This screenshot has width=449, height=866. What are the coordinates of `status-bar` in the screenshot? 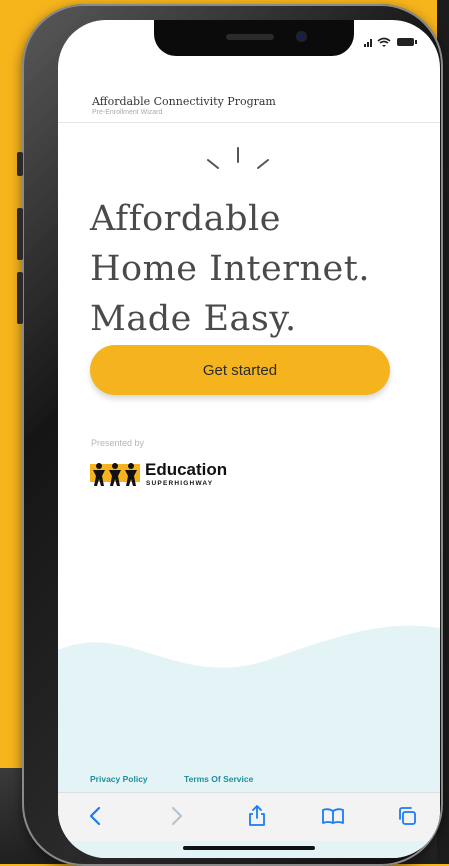 It's located at (249, 46).